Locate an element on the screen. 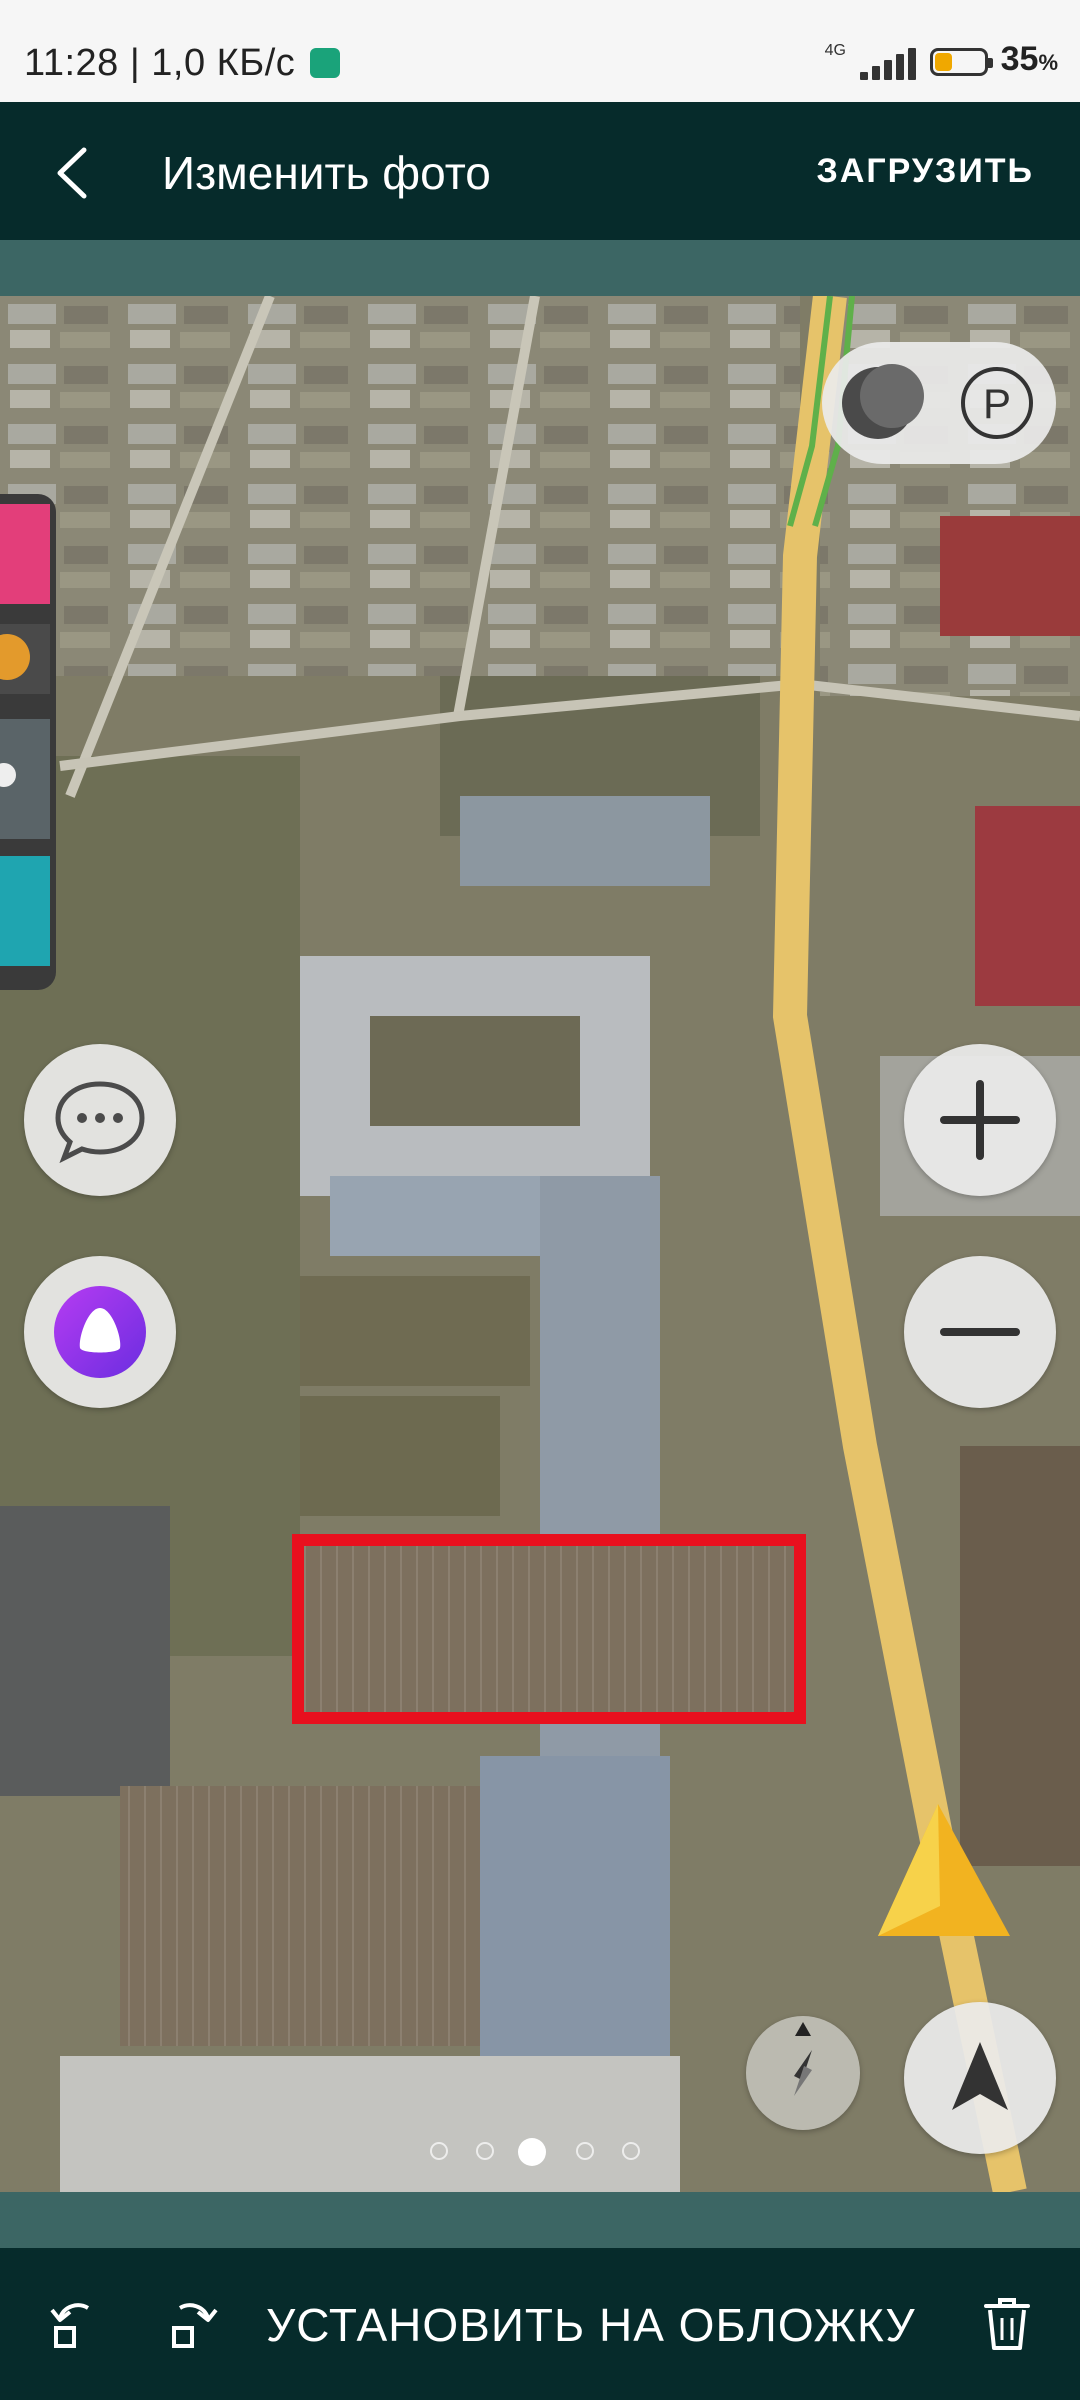 The height and width of the screenshot is (2400, 1080). plot-highlight-frame is located at coordinates (549, 1629).